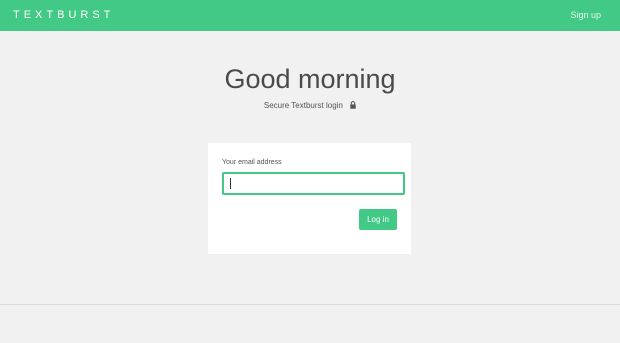 The height and width of the screenshot is (343, 620). Describe the element at coordinates (310, 304) in the screenshot. I see `footer-divider` at that location.